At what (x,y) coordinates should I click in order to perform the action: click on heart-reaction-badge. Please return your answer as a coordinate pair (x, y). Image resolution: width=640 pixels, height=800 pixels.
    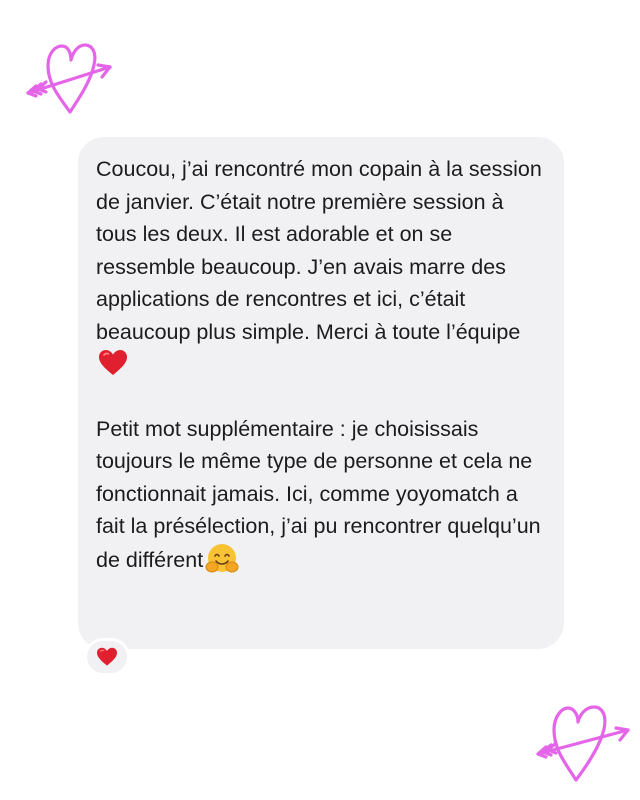
    Looking at the image, I should click on (107, 657).